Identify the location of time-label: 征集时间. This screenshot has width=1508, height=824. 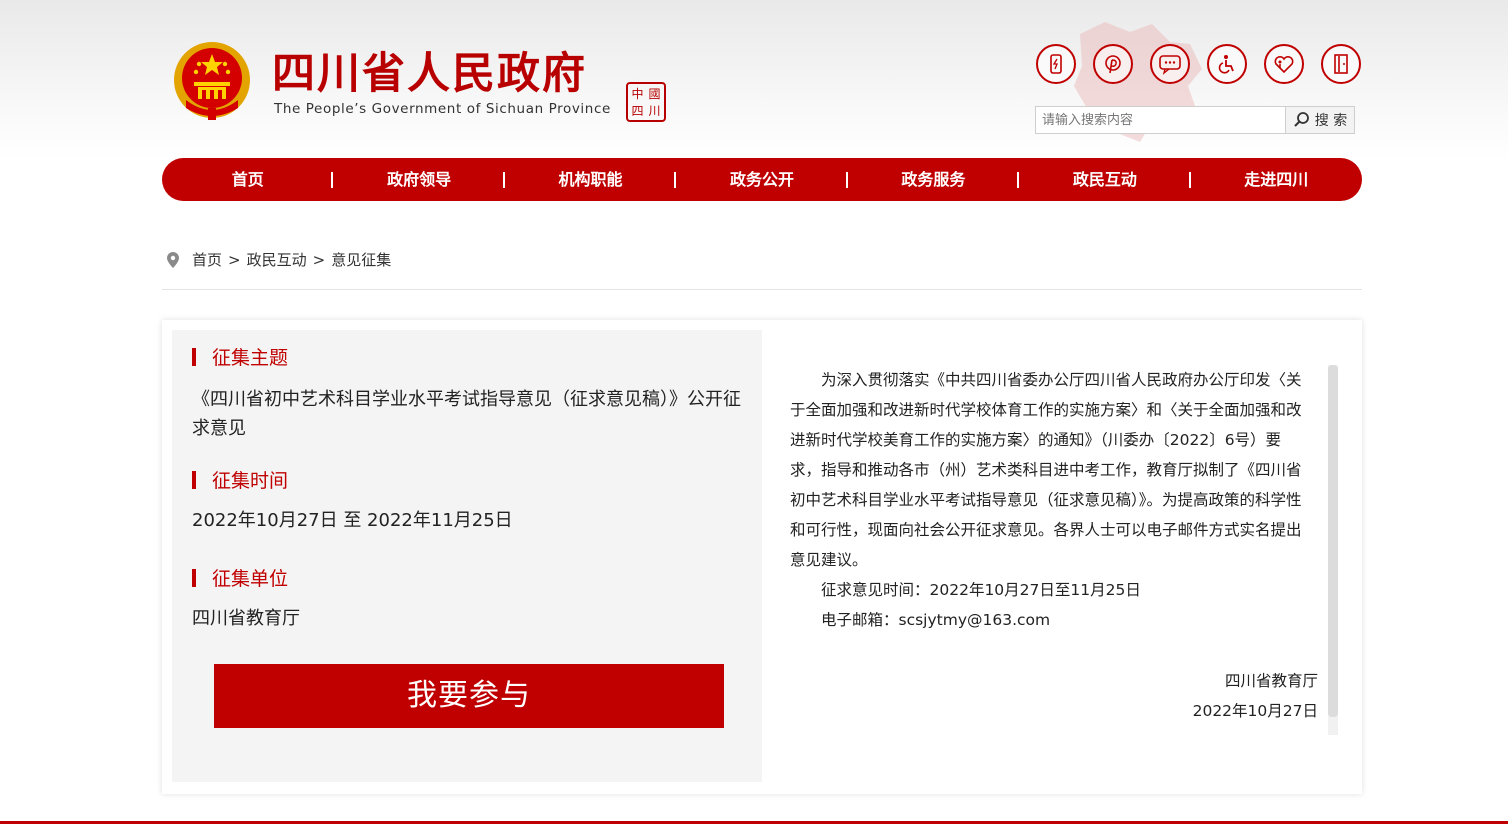
(240, 481).